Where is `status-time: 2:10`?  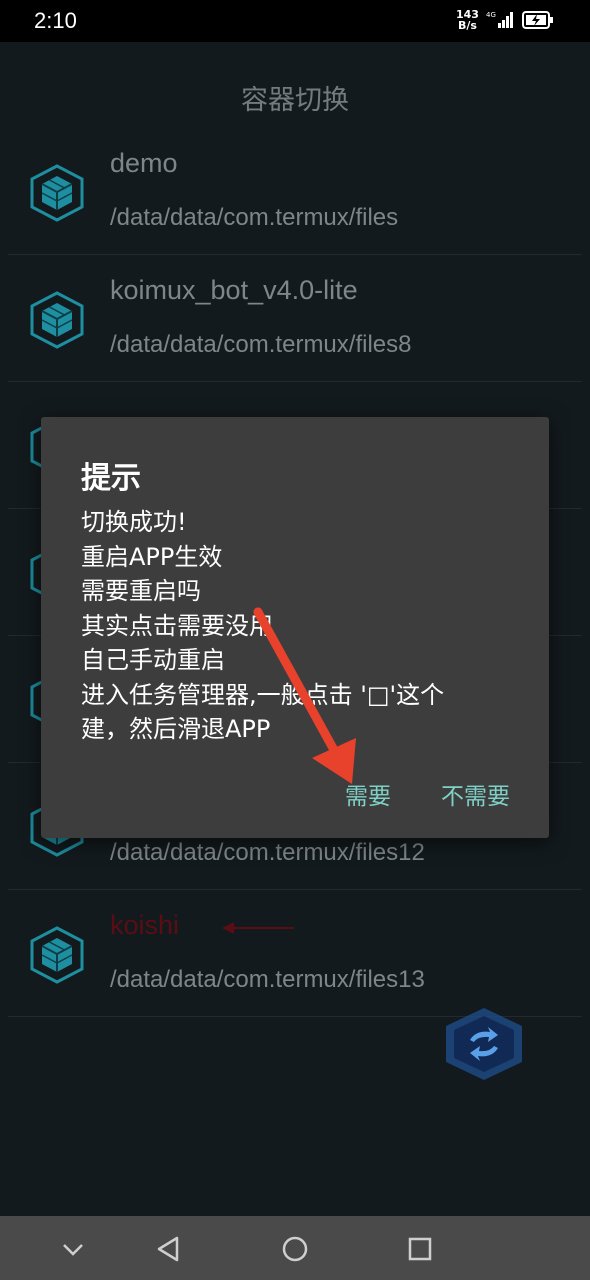 status-time: 2:10 is located at coordinates (55, 20).